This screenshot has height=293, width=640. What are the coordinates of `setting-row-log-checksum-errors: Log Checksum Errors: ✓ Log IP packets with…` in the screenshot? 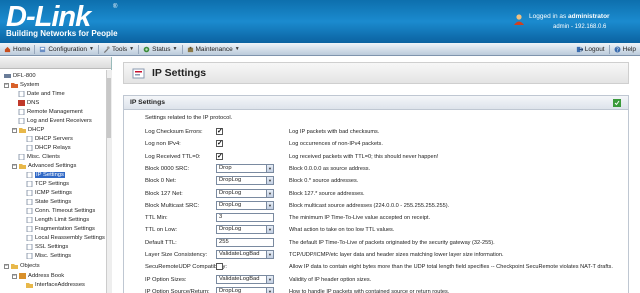 It's located at (376, 132).